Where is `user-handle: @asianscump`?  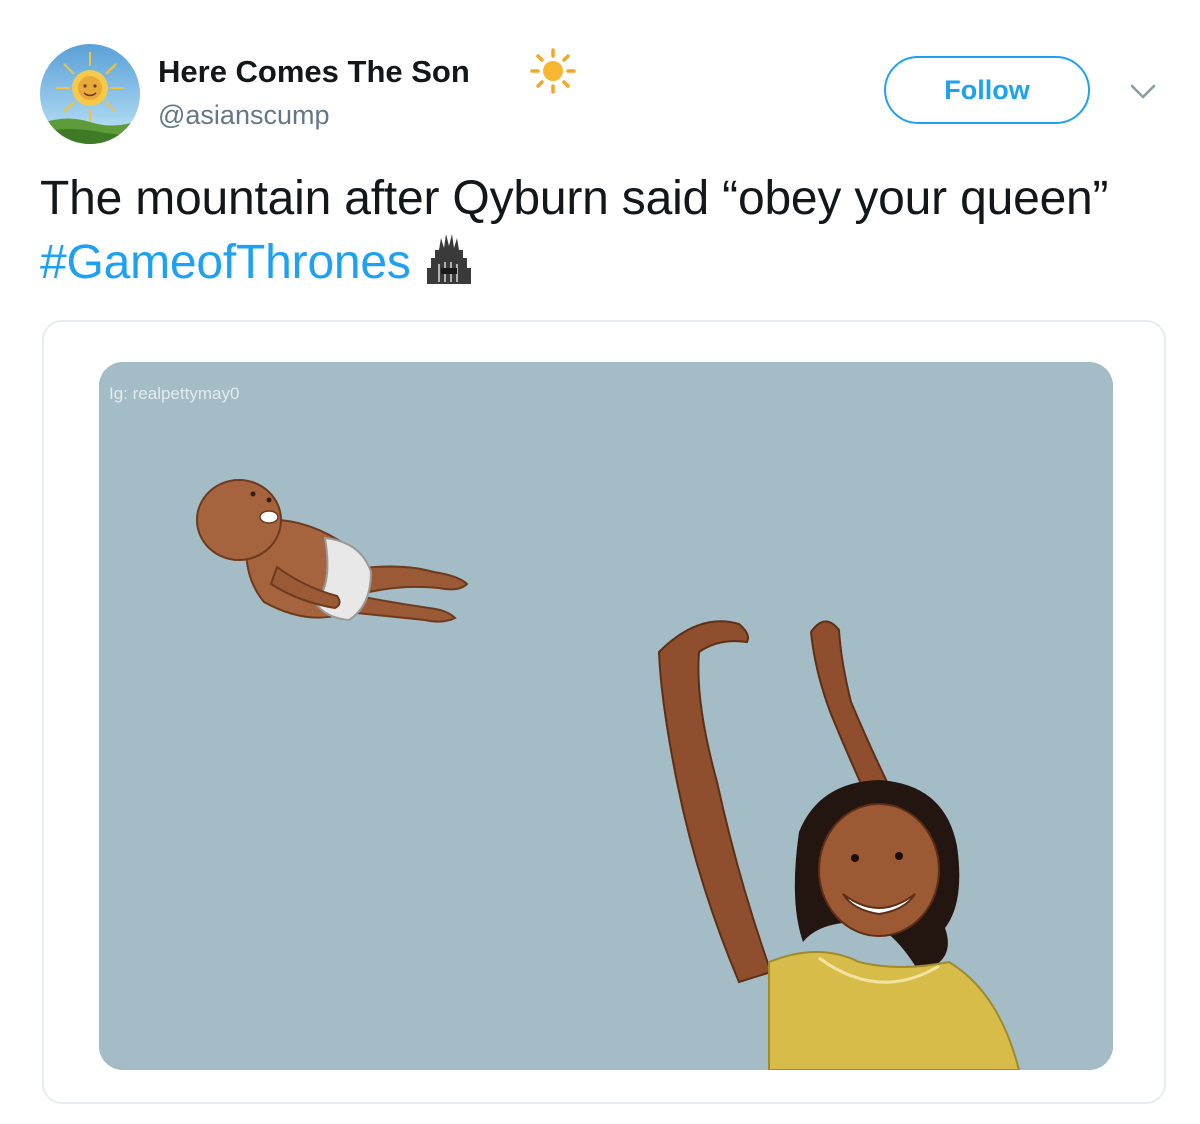 user-handle: @asianscump is located at coordinates (243, 115).